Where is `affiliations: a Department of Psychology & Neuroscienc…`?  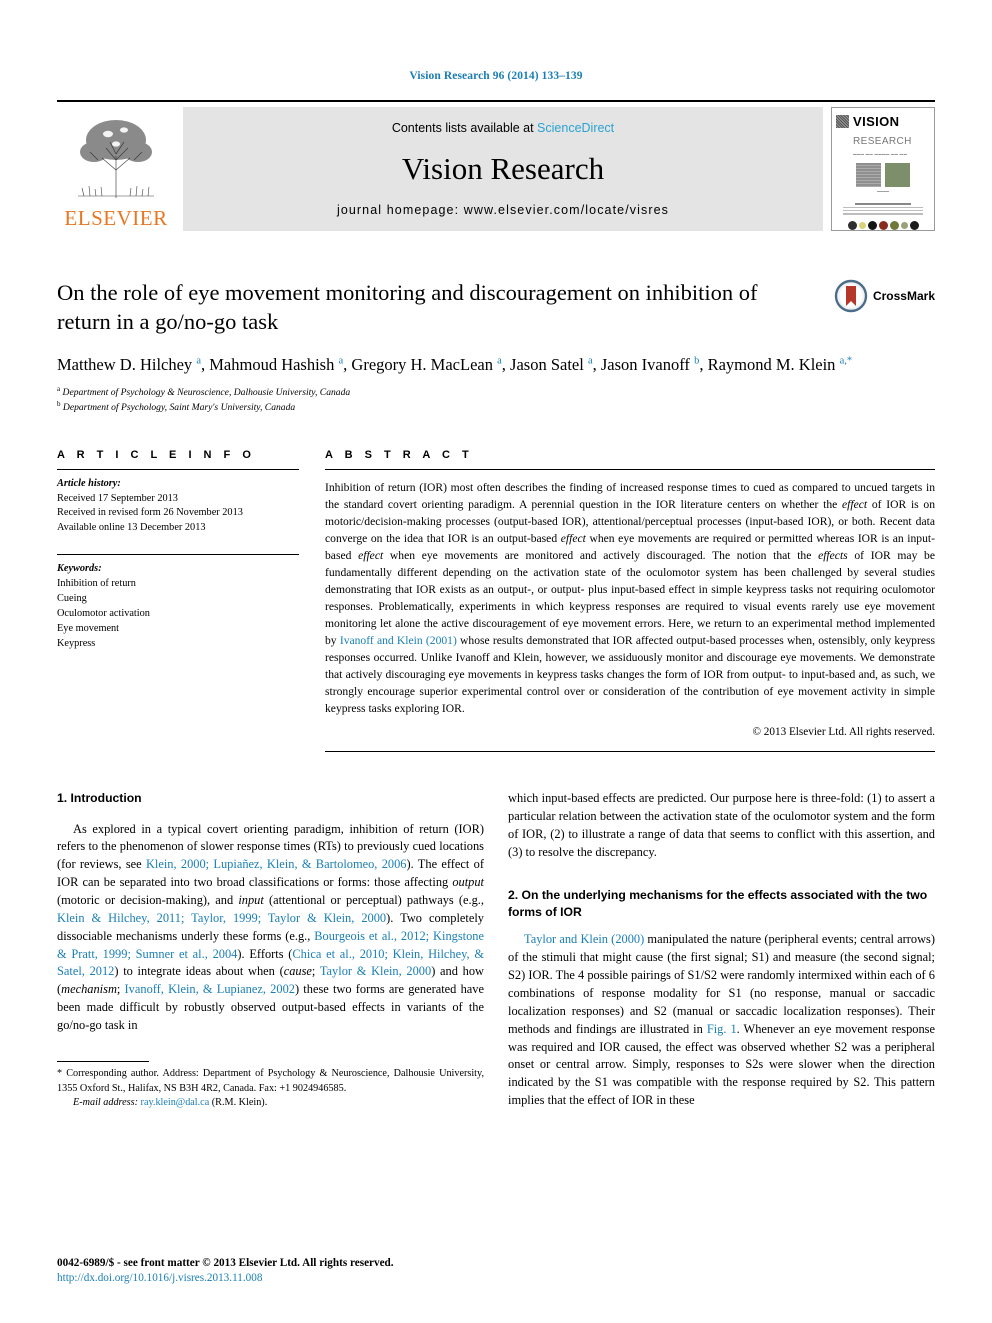
affiliations: a Department of Psychology & Neuroscienc… is located at coordinates (496, 400).